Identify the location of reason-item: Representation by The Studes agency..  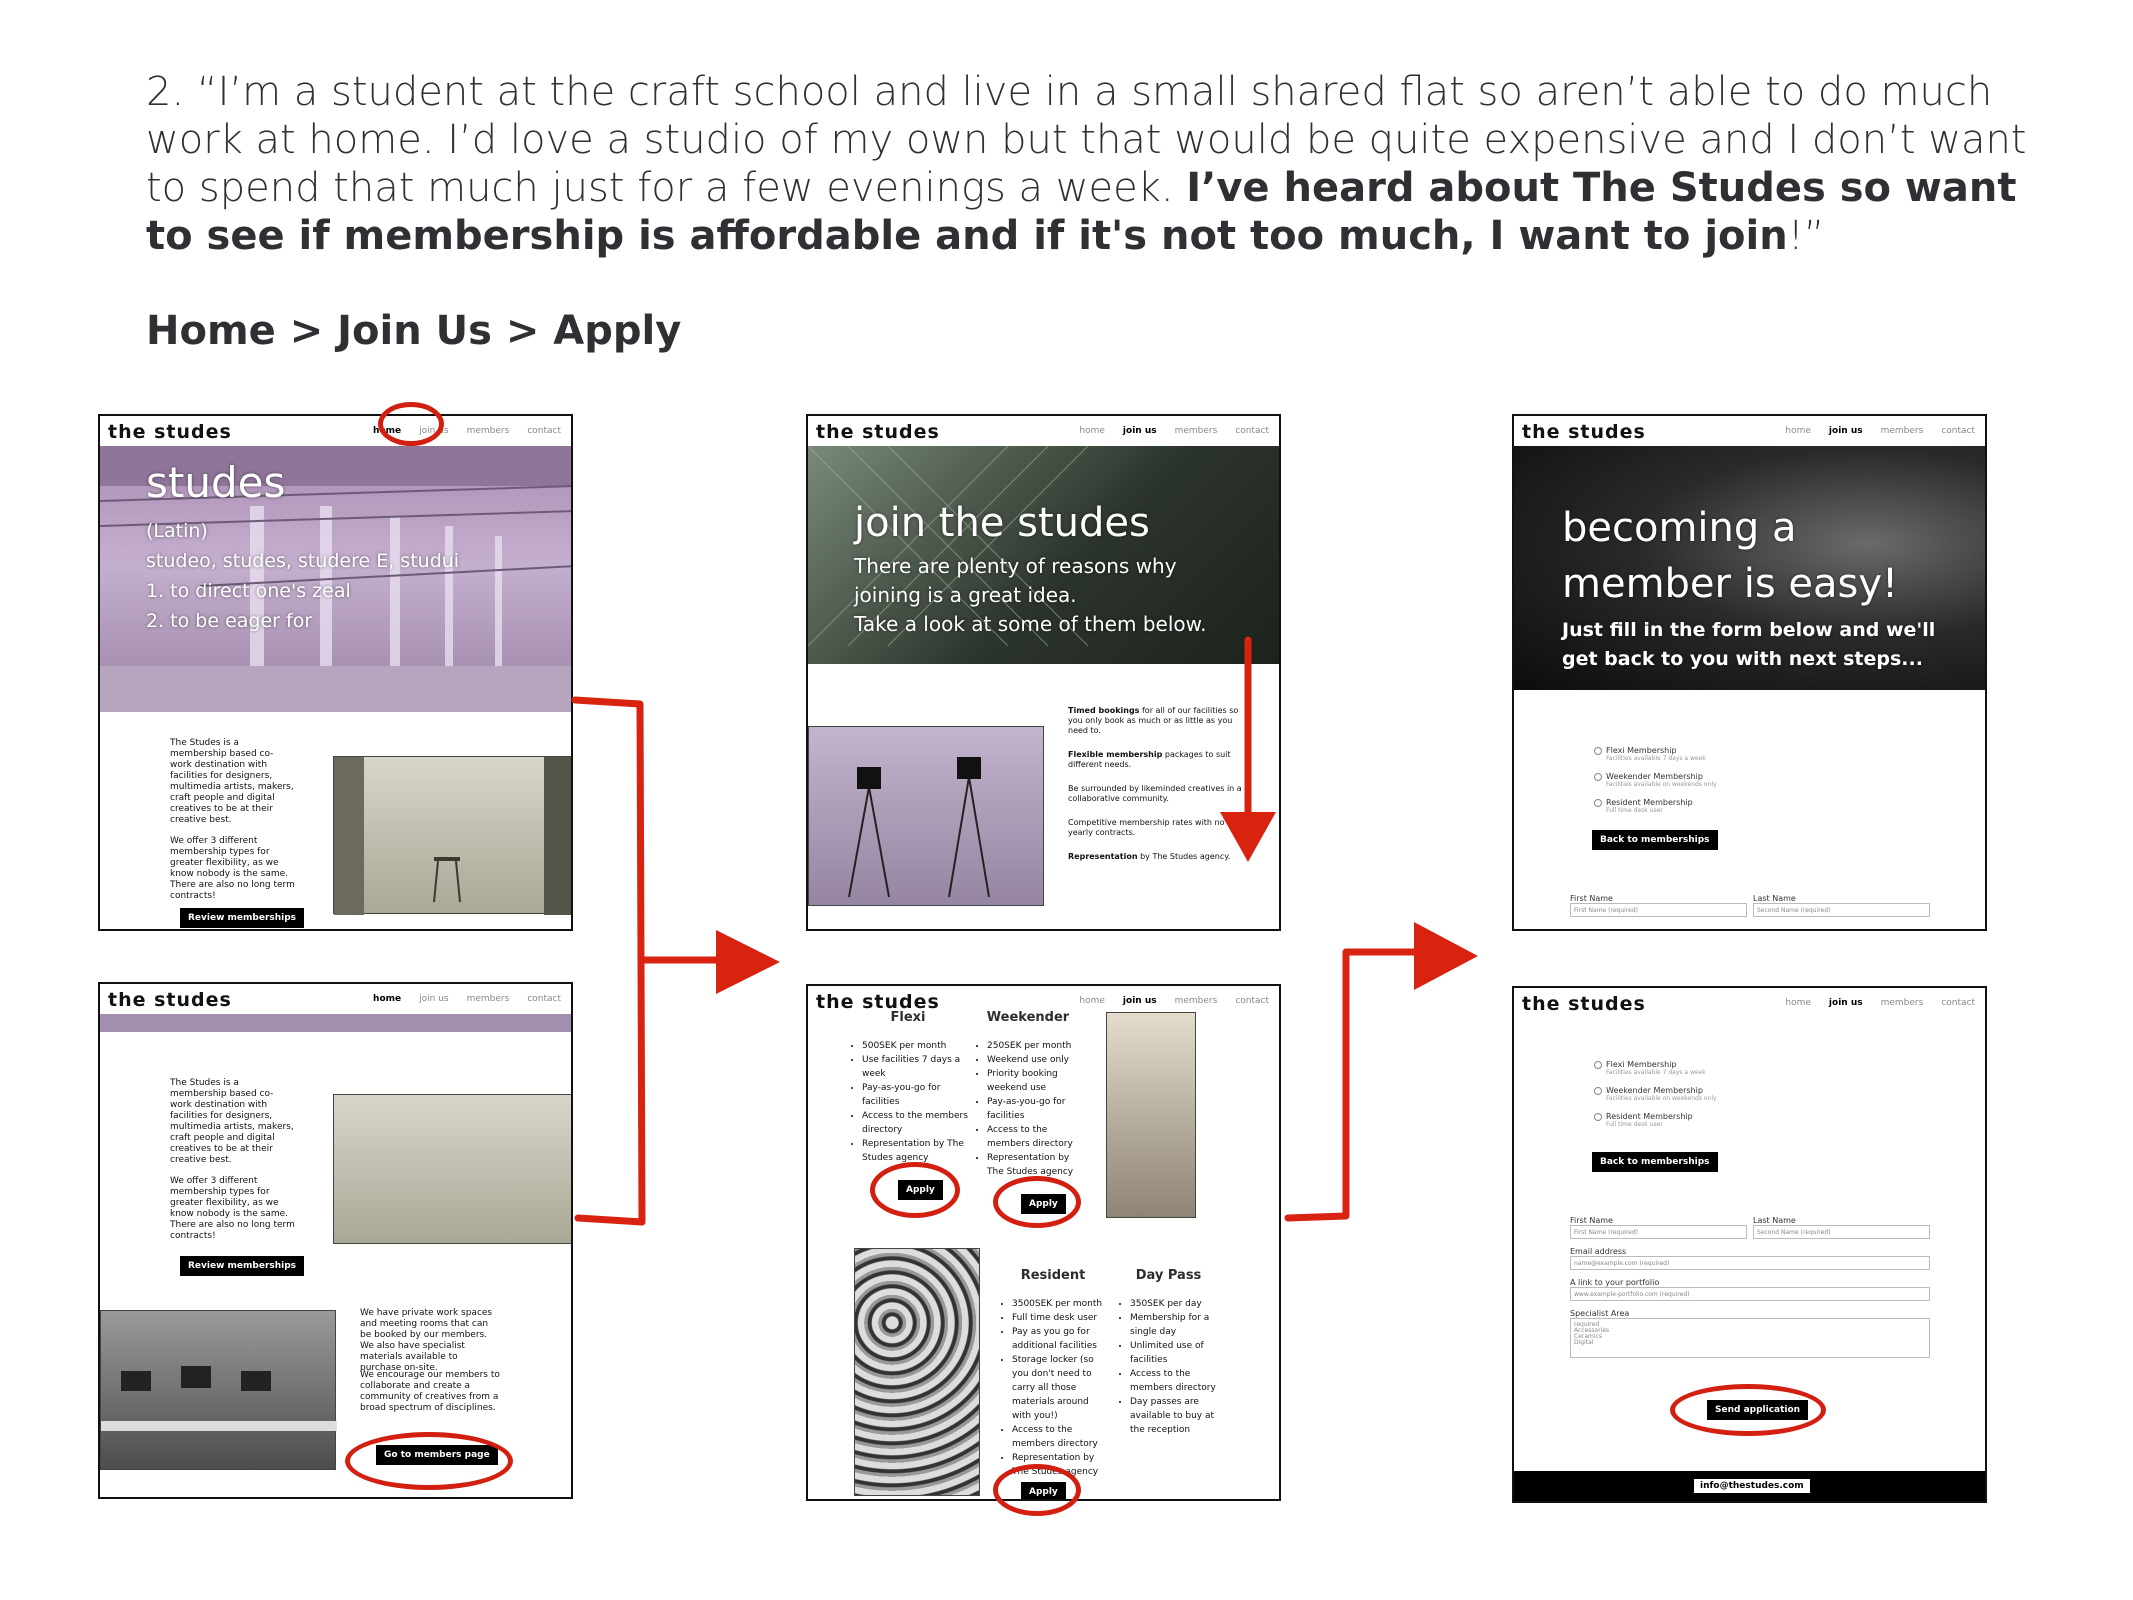
(1149, 856).